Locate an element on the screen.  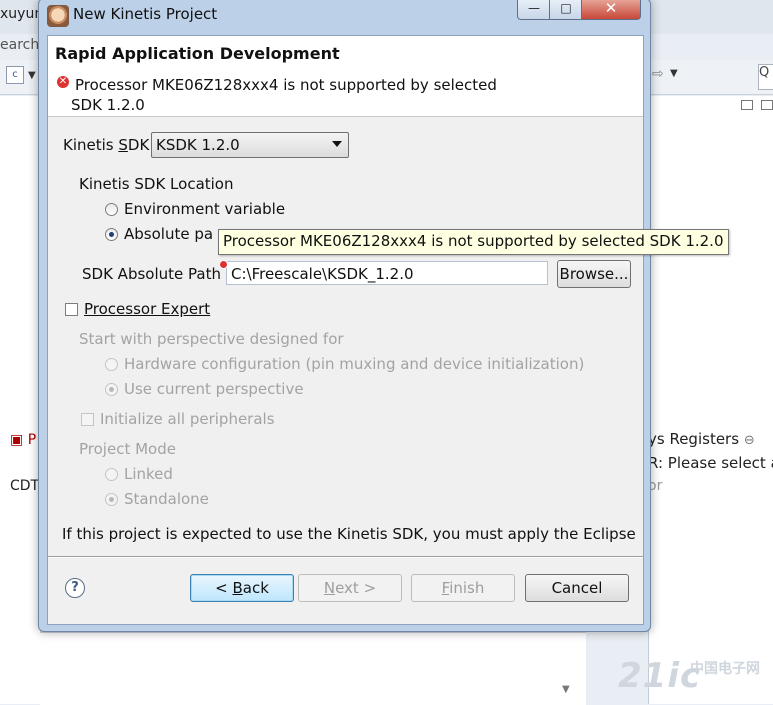
left-lower-panel is located at coordinates (20, 565).